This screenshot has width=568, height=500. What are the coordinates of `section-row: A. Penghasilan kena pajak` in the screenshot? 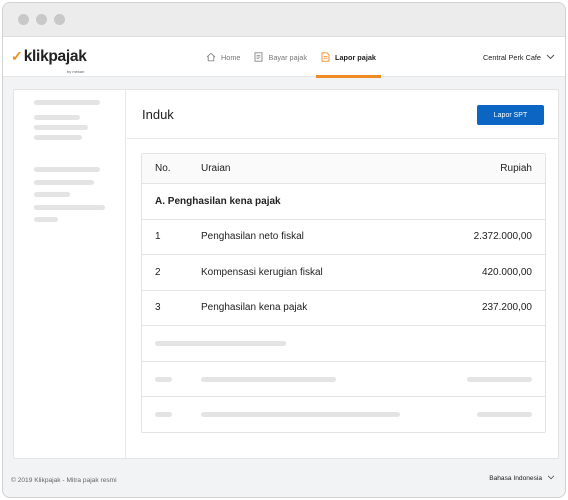 It's located at (343, 201).